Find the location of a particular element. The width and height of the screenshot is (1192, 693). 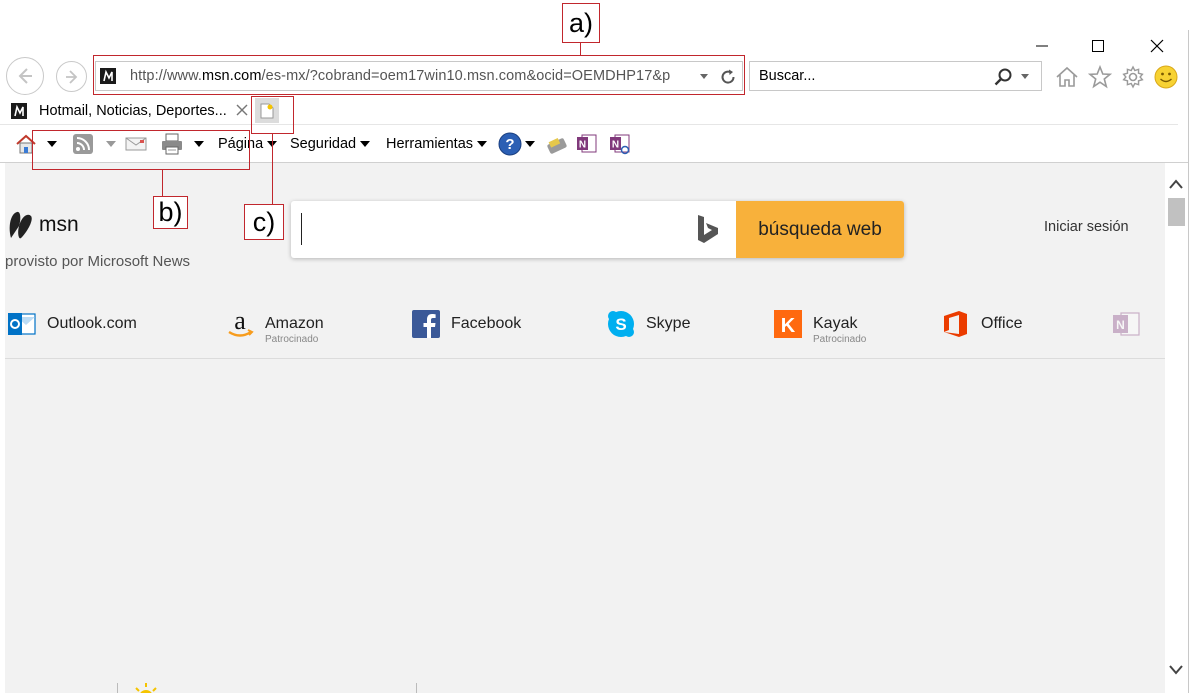

home-icon is located at coordinates (1067, 77).